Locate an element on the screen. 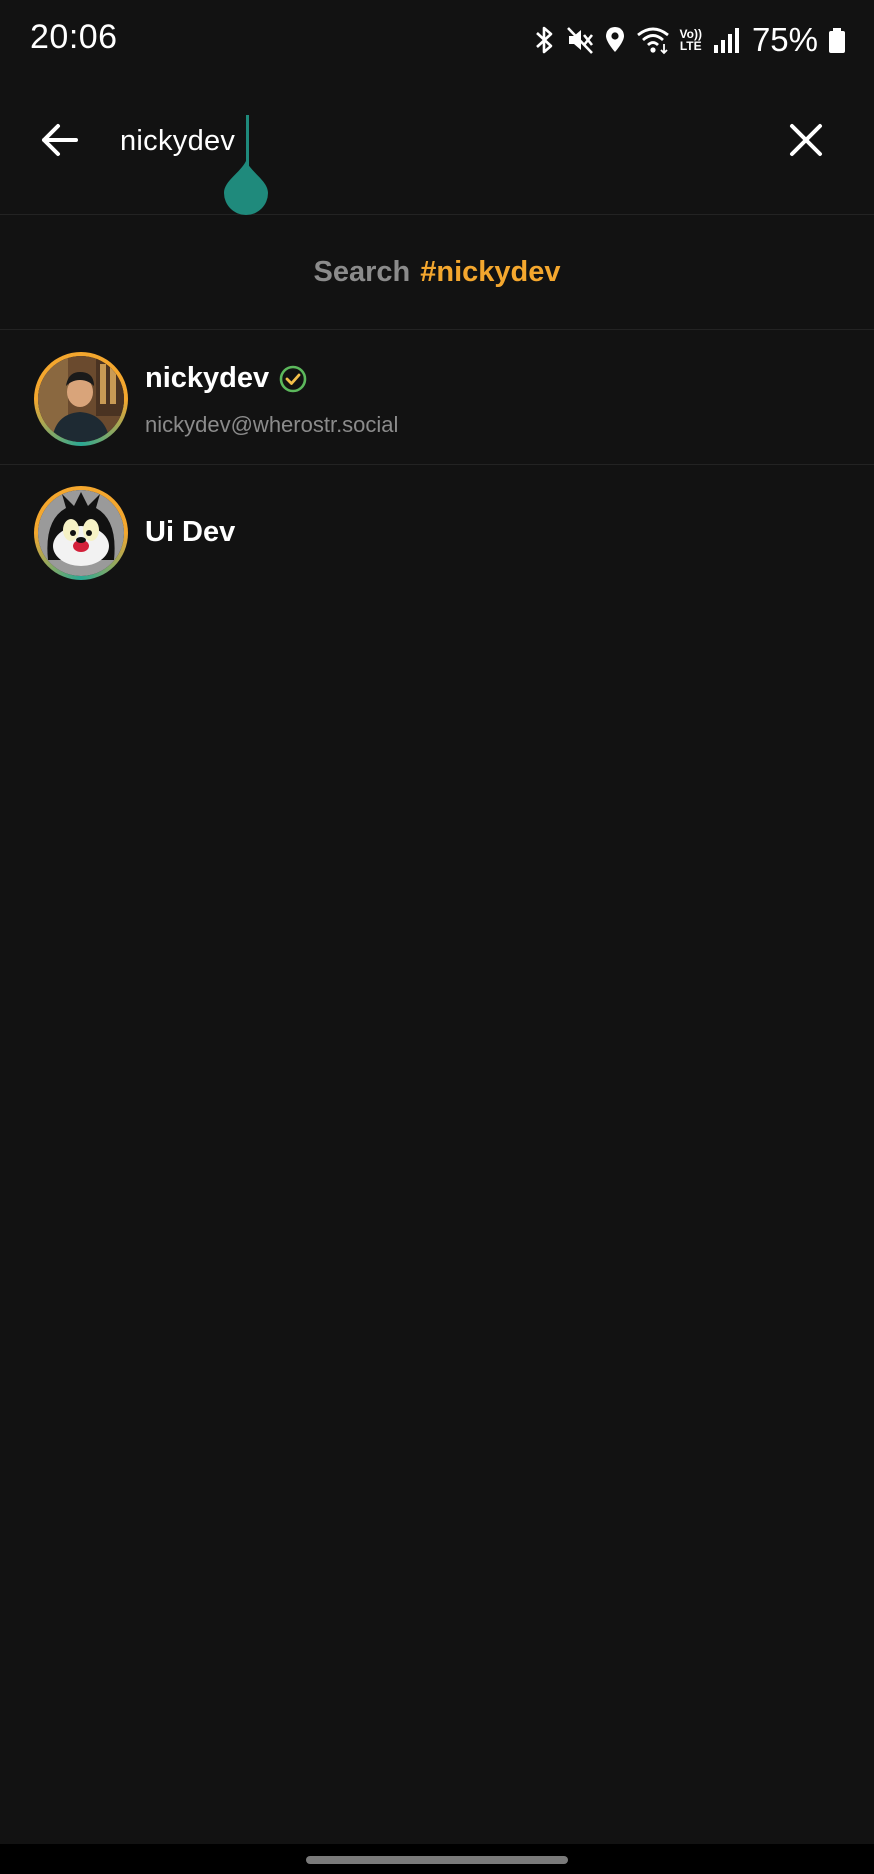  cursor-handle is located at coordinates (246, 187).